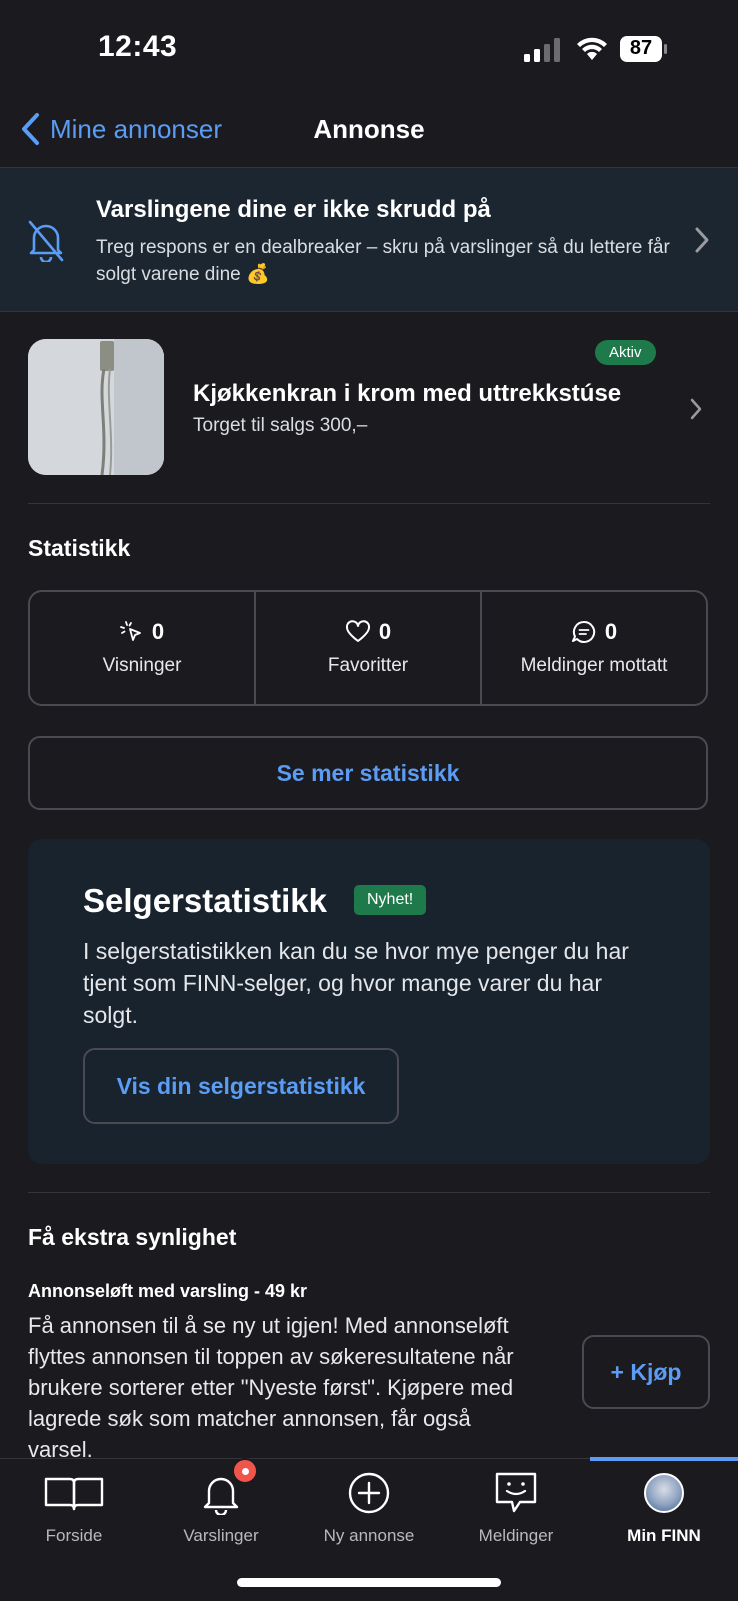  I want to click on bell-off-icon, so click(46, 241).